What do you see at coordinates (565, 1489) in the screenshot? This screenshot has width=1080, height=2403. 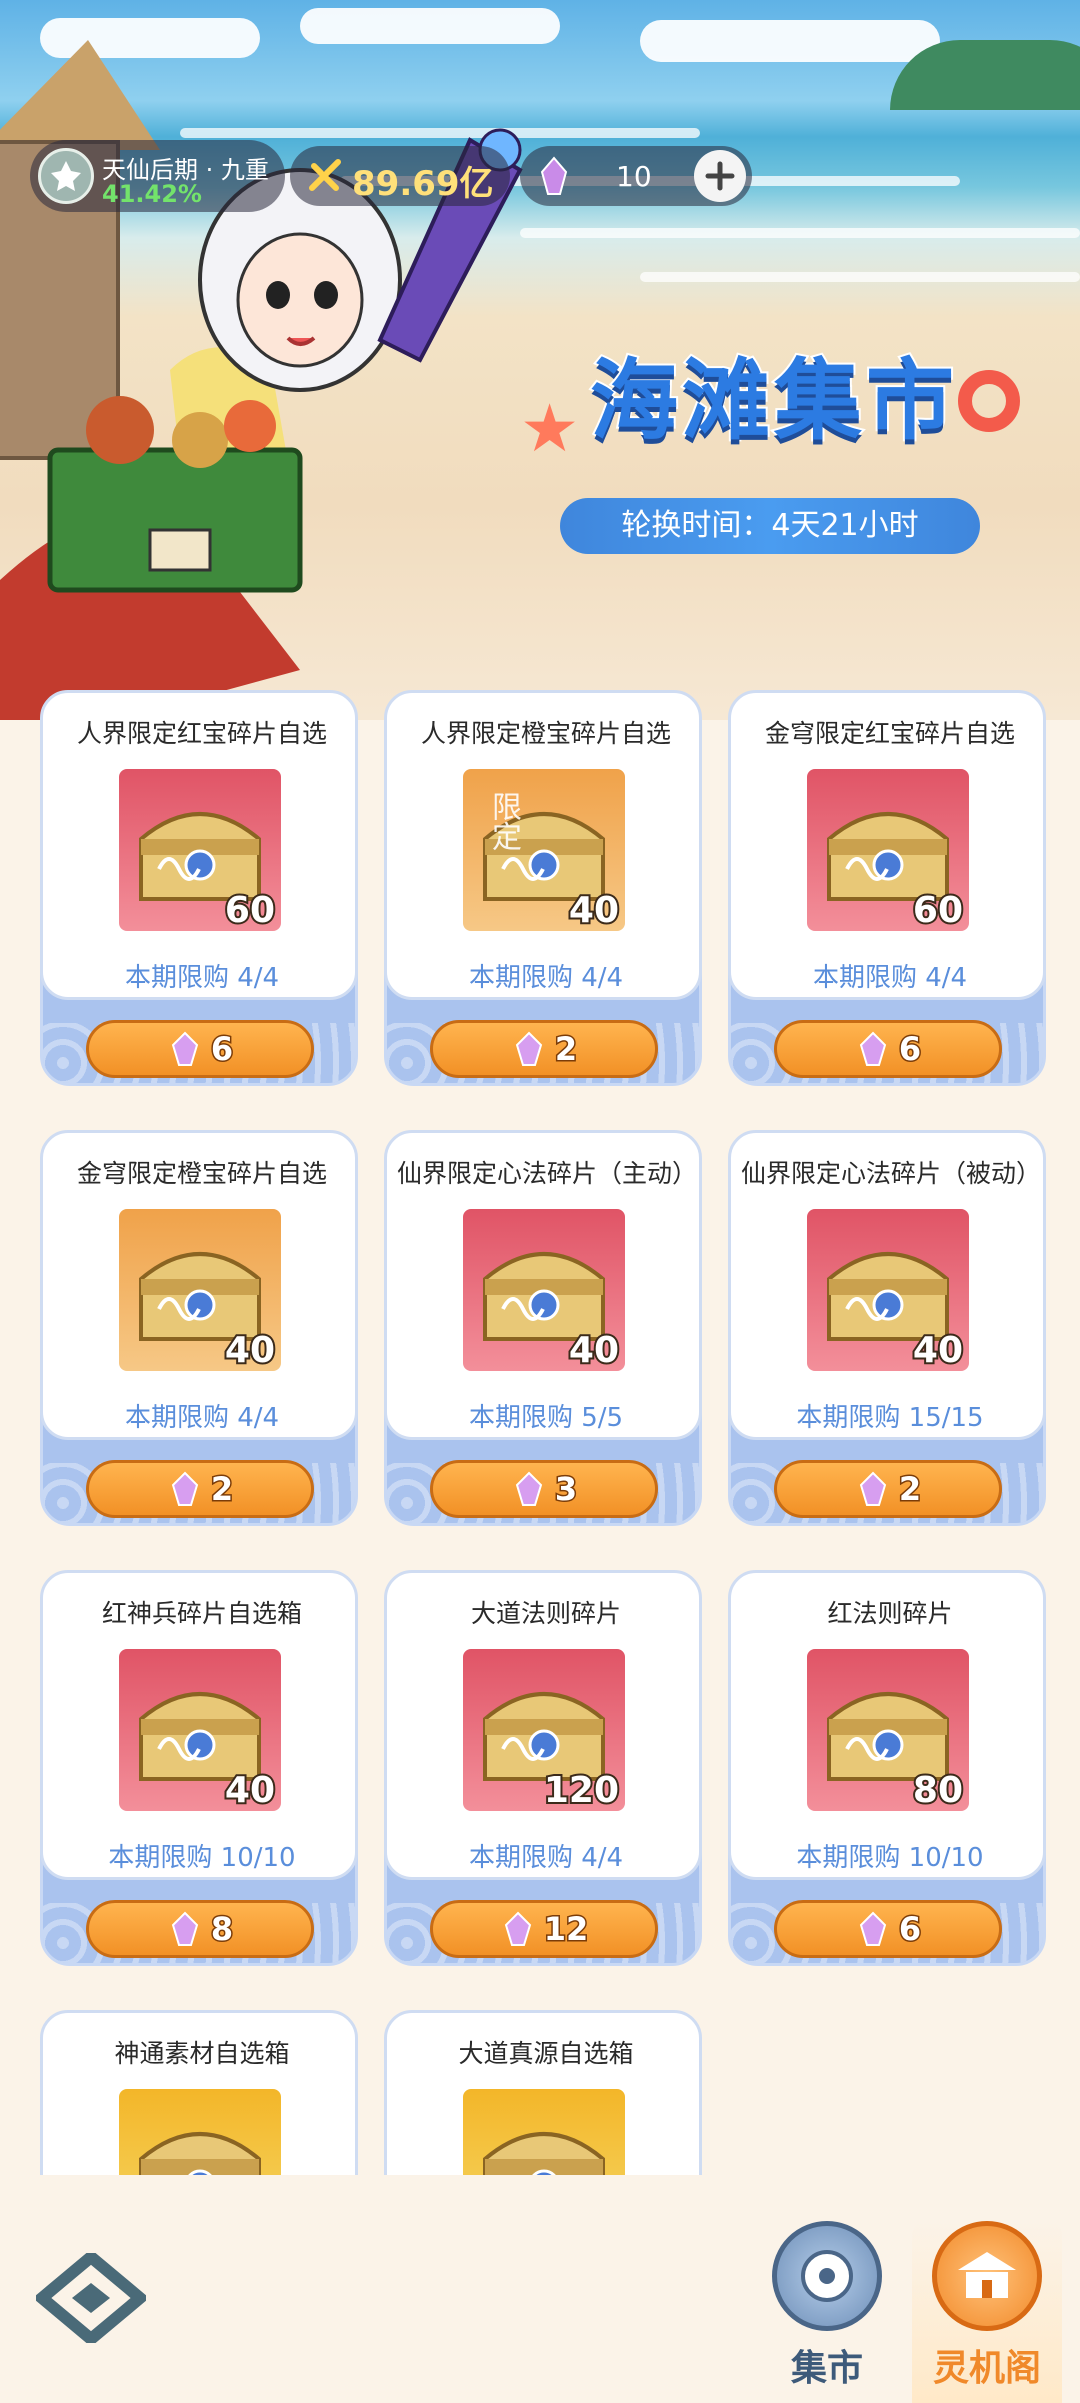 I see `item-price: 3` at bounding box center [565, 1489].